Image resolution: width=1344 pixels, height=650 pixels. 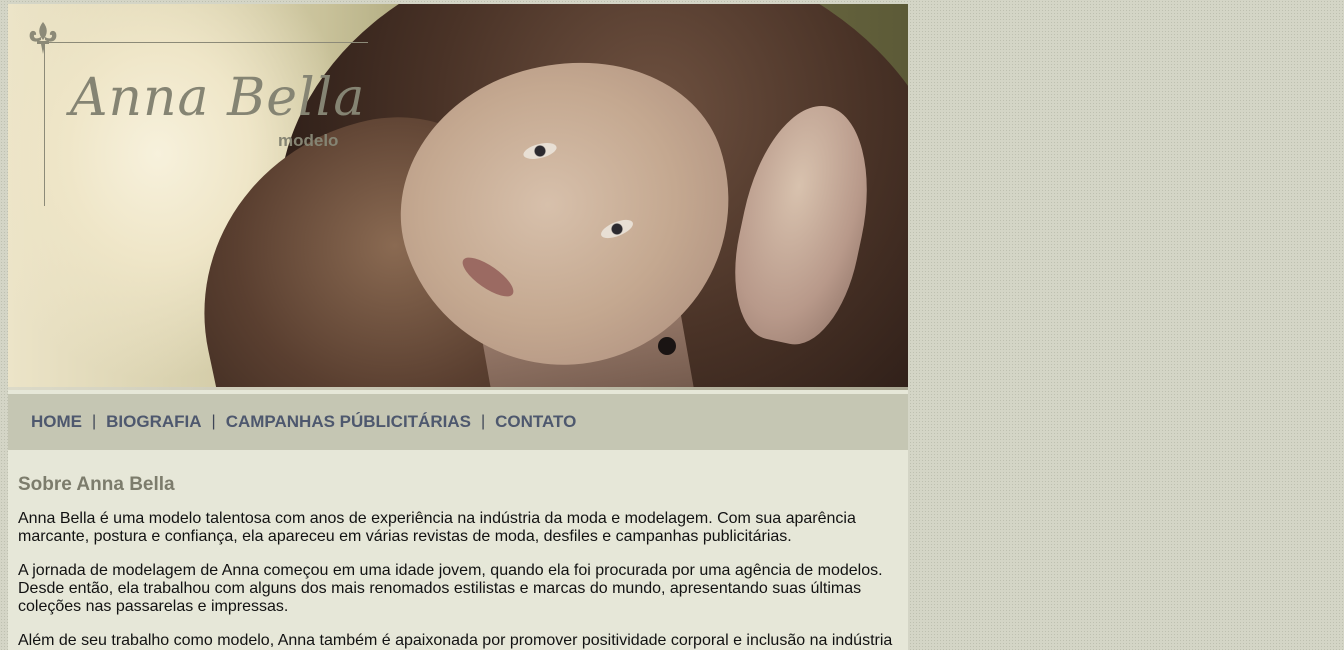 What do you see at coordinates (218, 98) in the screenshot?
I see `brand-name: Anna Bella` at bounding box center [218, 98].